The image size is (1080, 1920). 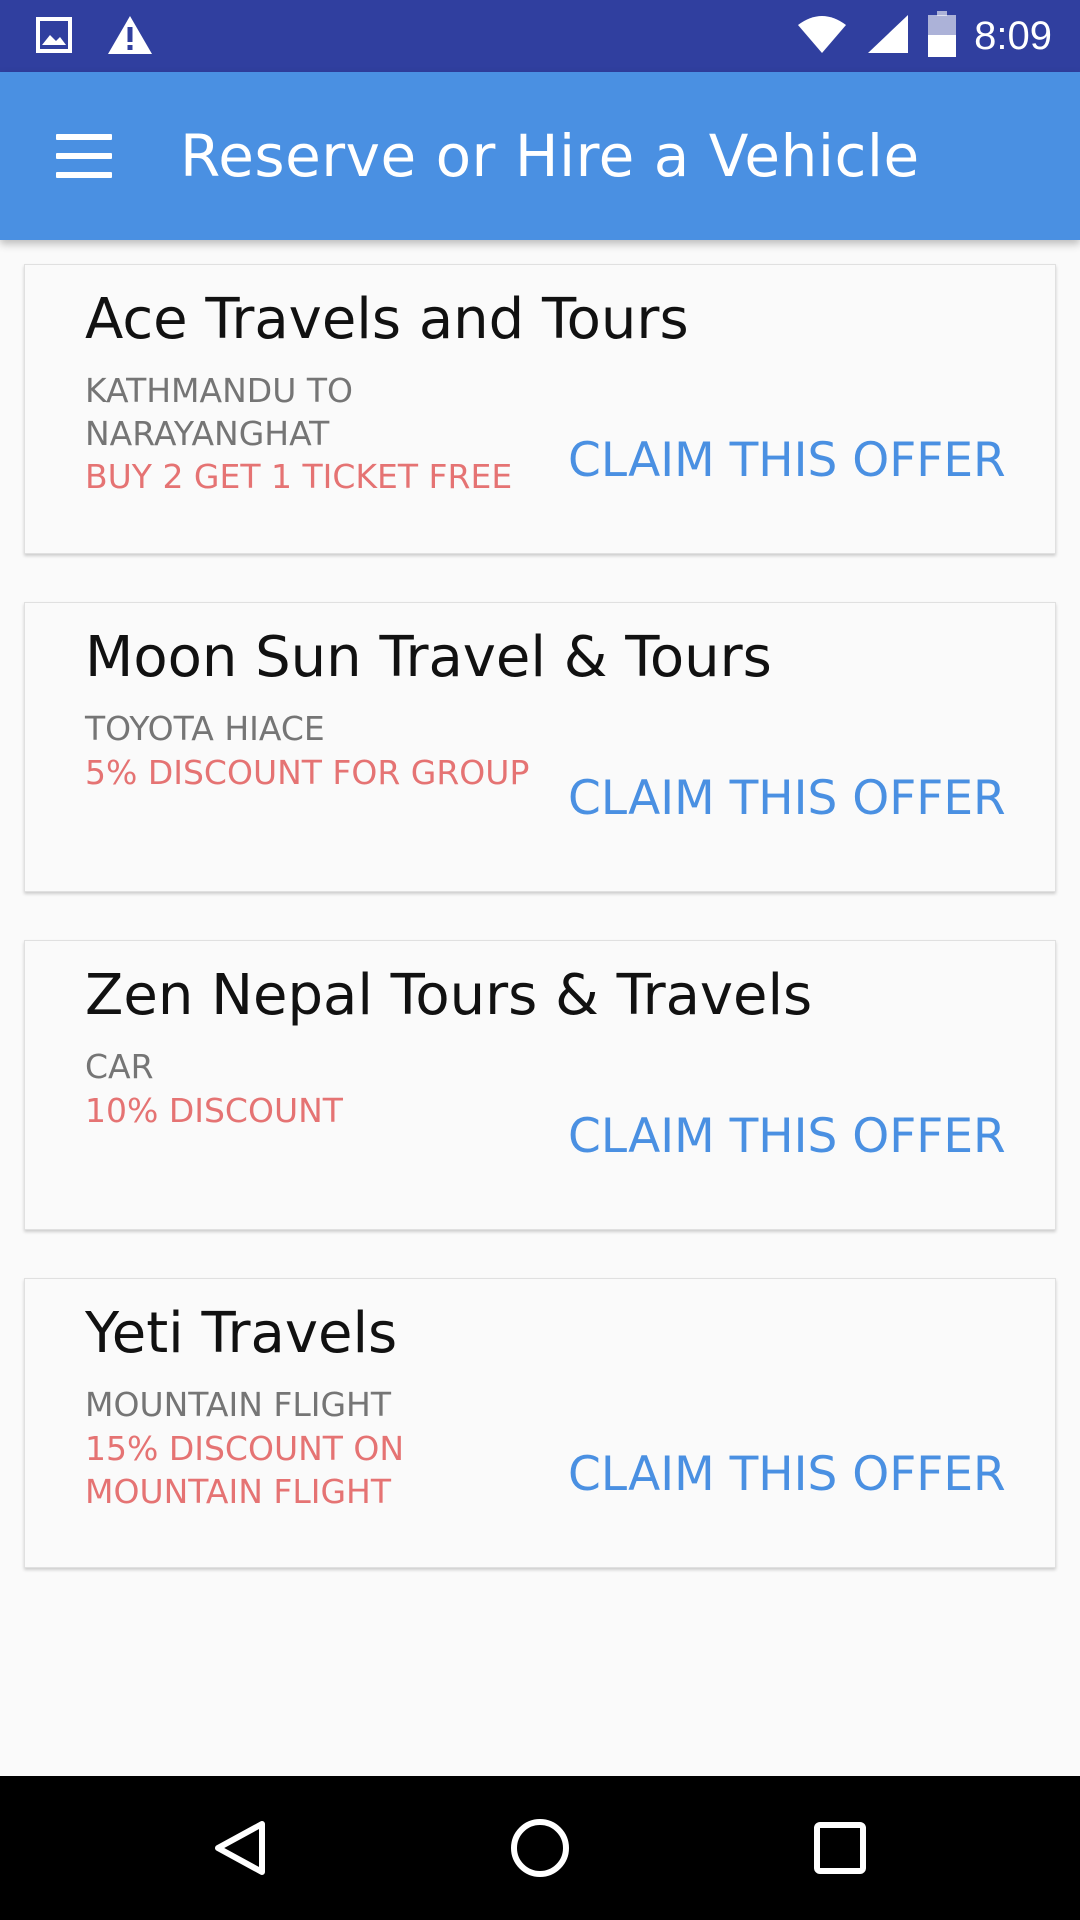 I want to click on offer-description: BUY 2 GET 1 TICKET FREE, so click(x=299, y=476).